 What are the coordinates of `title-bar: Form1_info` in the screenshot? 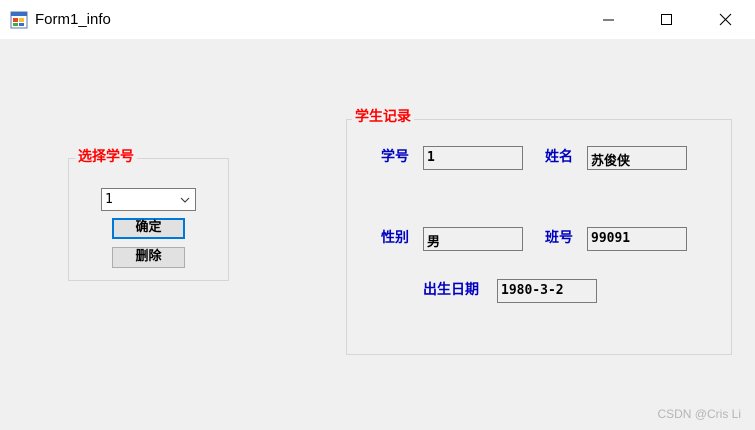 It's located at (377, 19).